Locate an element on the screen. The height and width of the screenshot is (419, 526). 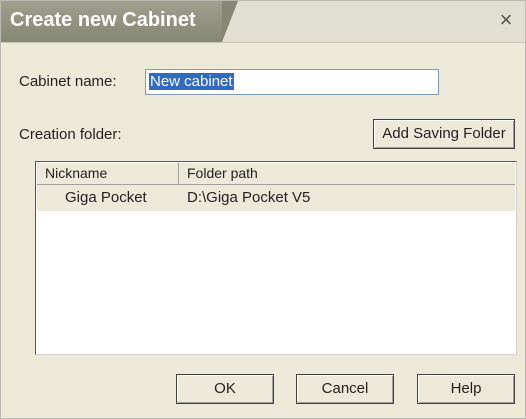
row-folder-path: D:\Giga Pocket V5 is located at coordinates (249, 197).